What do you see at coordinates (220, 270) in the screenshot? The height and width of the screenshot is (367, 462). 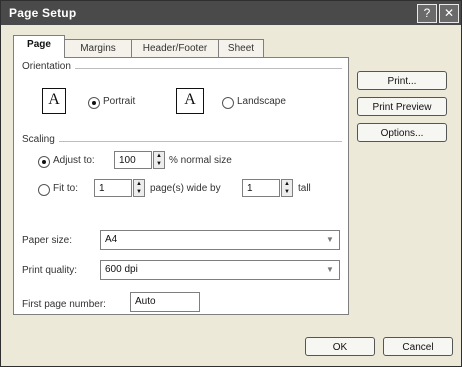 I see `print-quality-select: 600 dpi ▼` at bounding box center [220, 270].